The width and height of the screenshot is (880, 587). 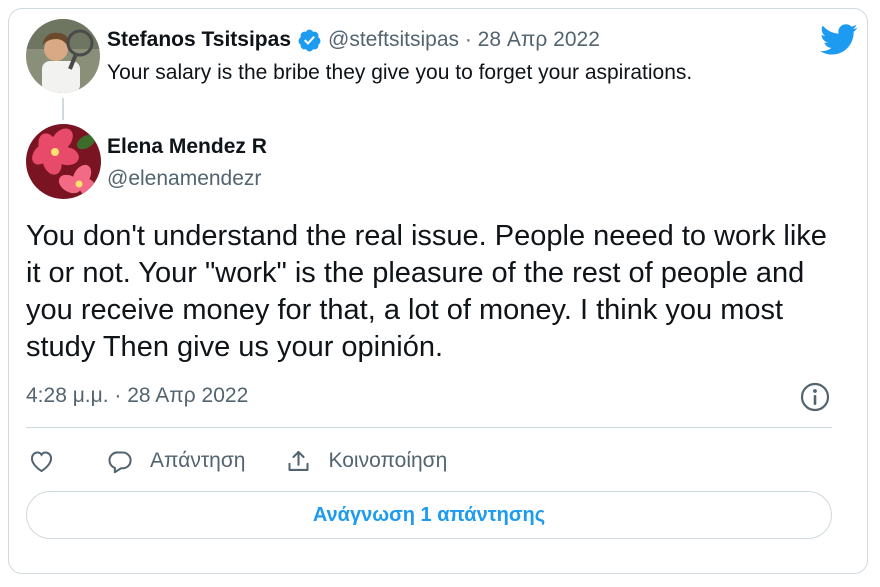 I want to click on reply-bubble-icon, so click(x=120, y=461).